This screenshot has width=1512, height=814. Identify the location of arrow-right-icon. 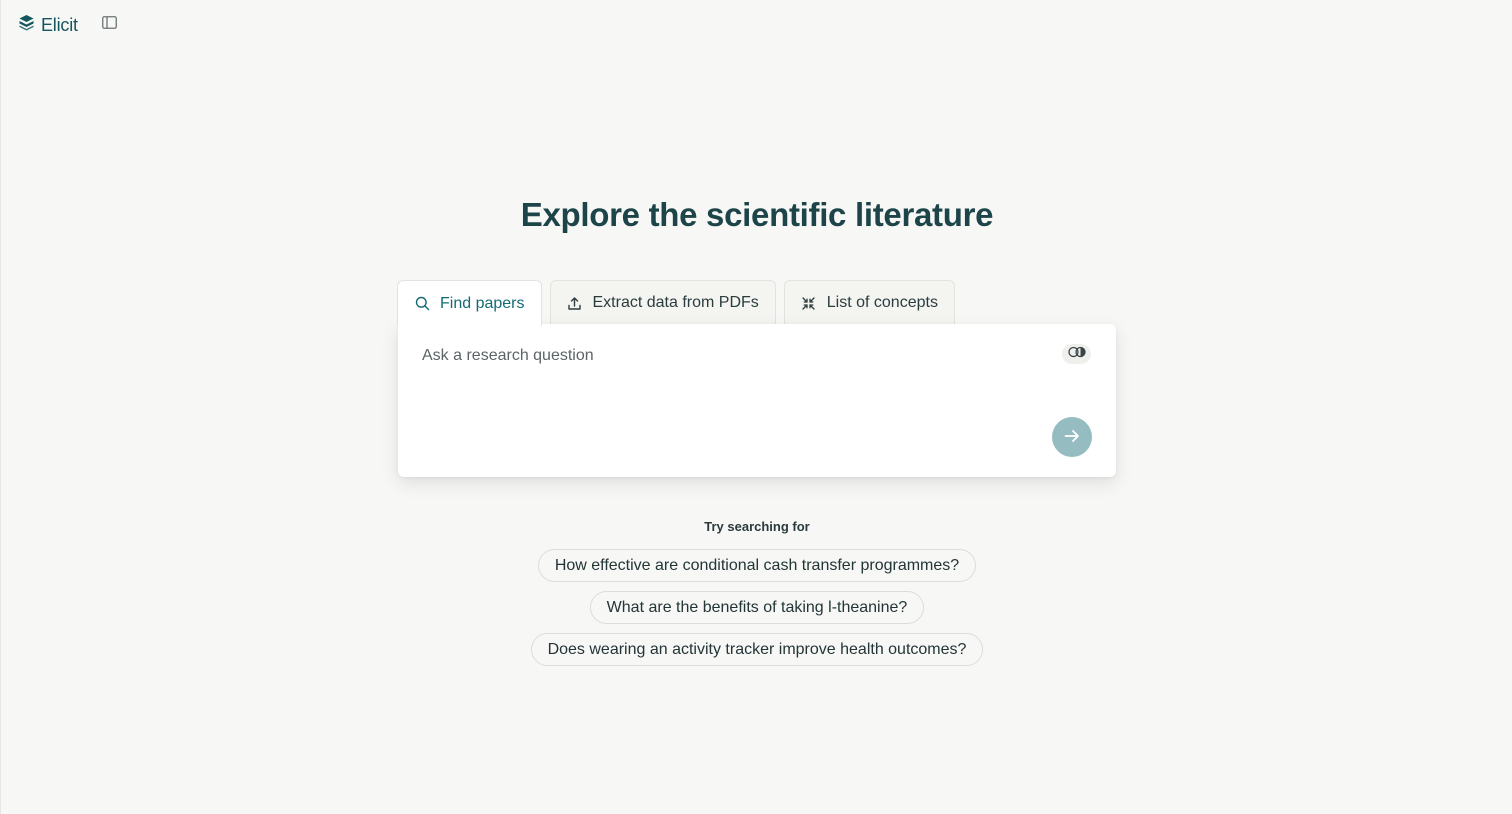
(1072, 437).